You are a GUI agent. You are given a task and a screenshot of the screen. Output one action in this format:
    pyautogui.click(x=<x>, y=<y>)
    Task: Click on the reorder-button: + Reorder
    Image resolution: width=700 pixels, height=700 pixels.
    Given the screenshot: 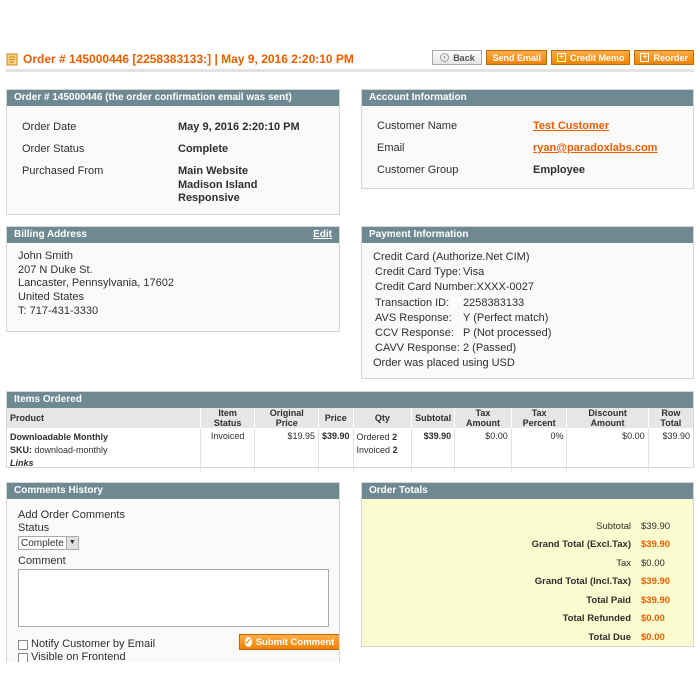 What is the action you would take?
    pyautogui.click(x=664, y=57)
    